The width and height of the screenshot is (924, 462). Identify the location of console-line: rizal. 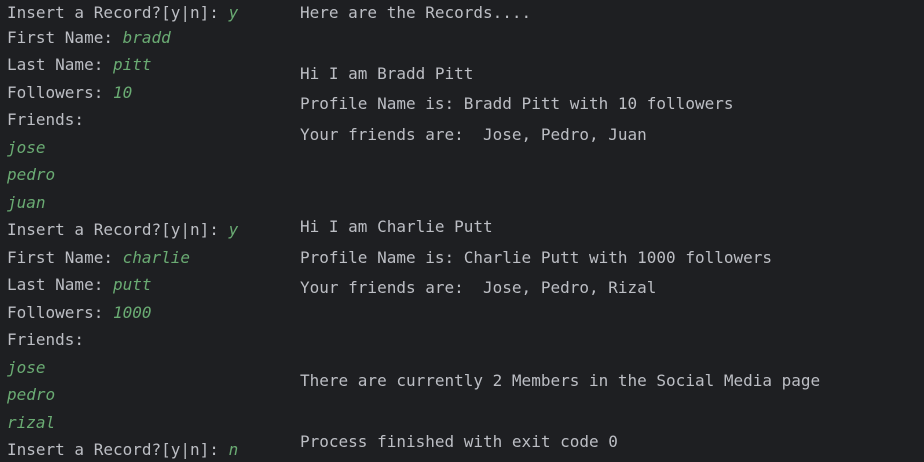
(31, 423).